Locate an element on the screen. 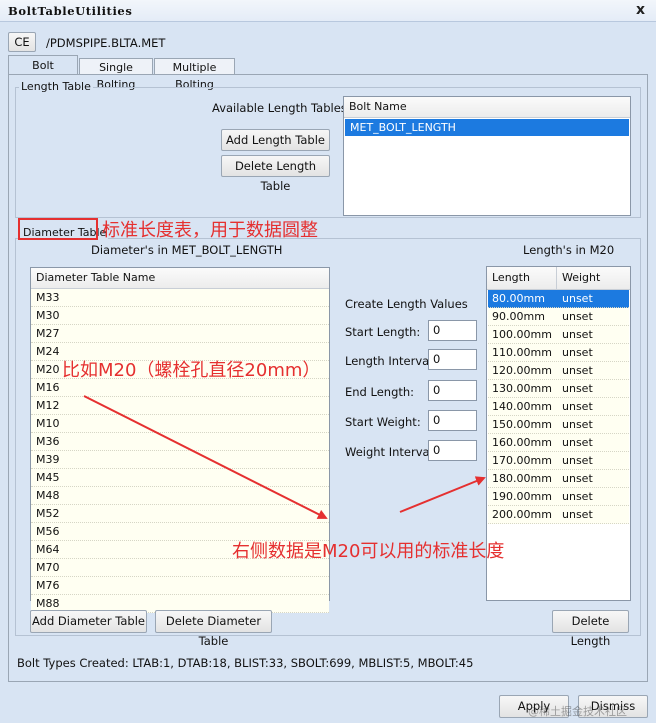 Image resolution: width=656 pixels, height=723 pixels. arrow-to-create-values is located at coordinates (205, 457).